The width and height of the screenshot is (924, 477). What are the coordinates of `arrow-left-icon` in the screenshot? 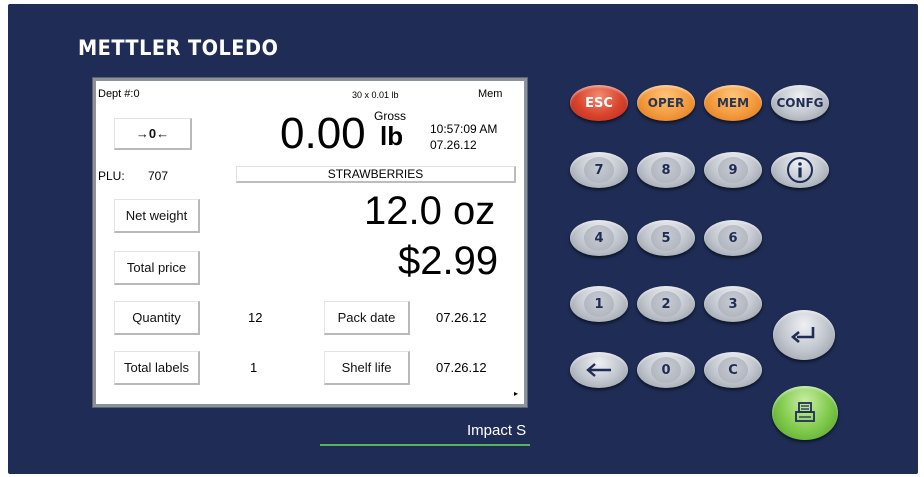 It's located at (599, 370).